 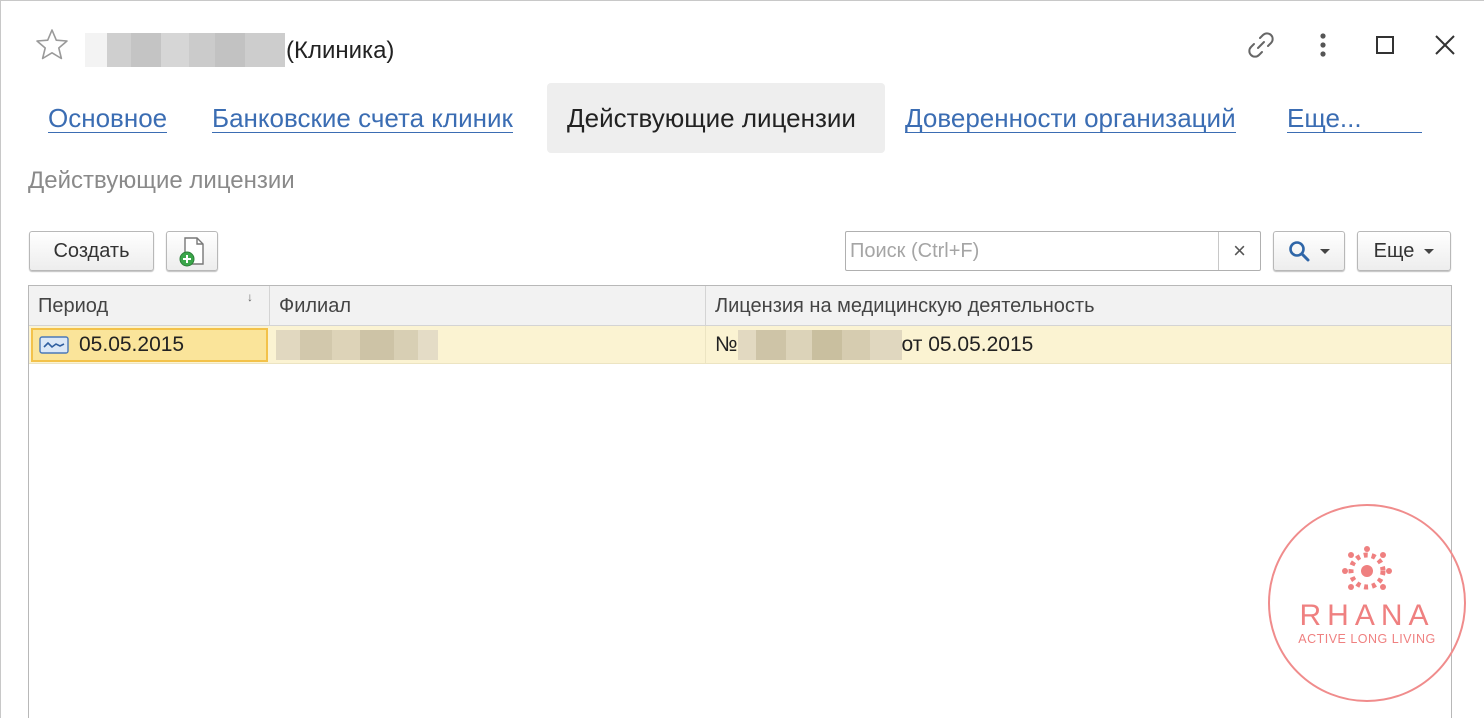 What do you see at coordinates (315, 305) in the screenshot?
I see `column-label: Филиал` at bounding box center [315, 305].